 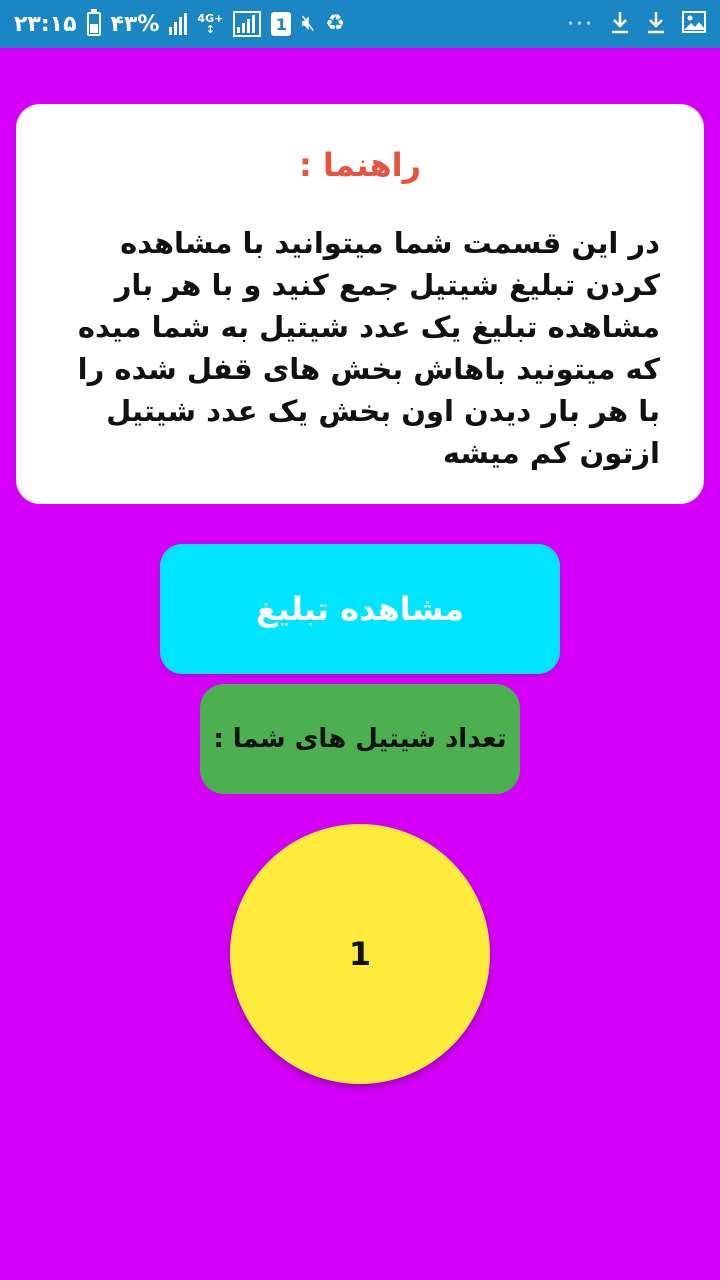 What do you see at coordinates (580, 24) in the screenshot?
I see `more-notifications-icon: ···` at bounding box center [580, 24].